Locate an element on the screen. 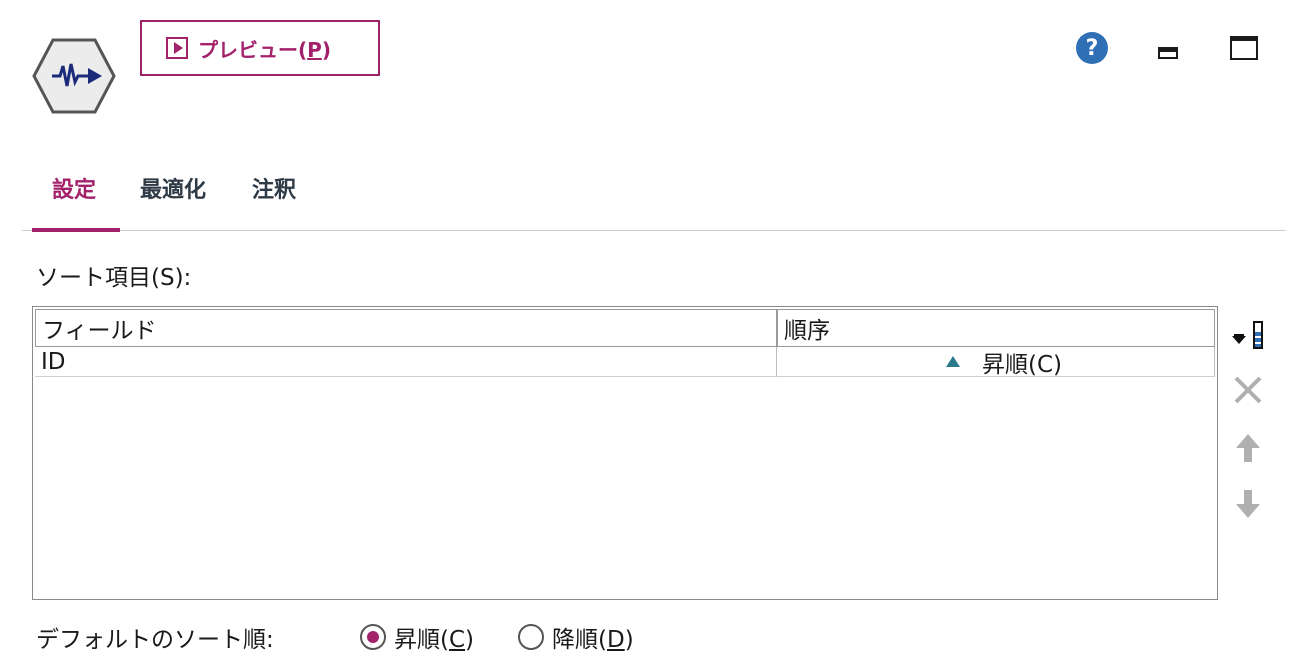 This screenshot has width=1310, height=662. maximize-icon is located at coordinates (1244, 48).